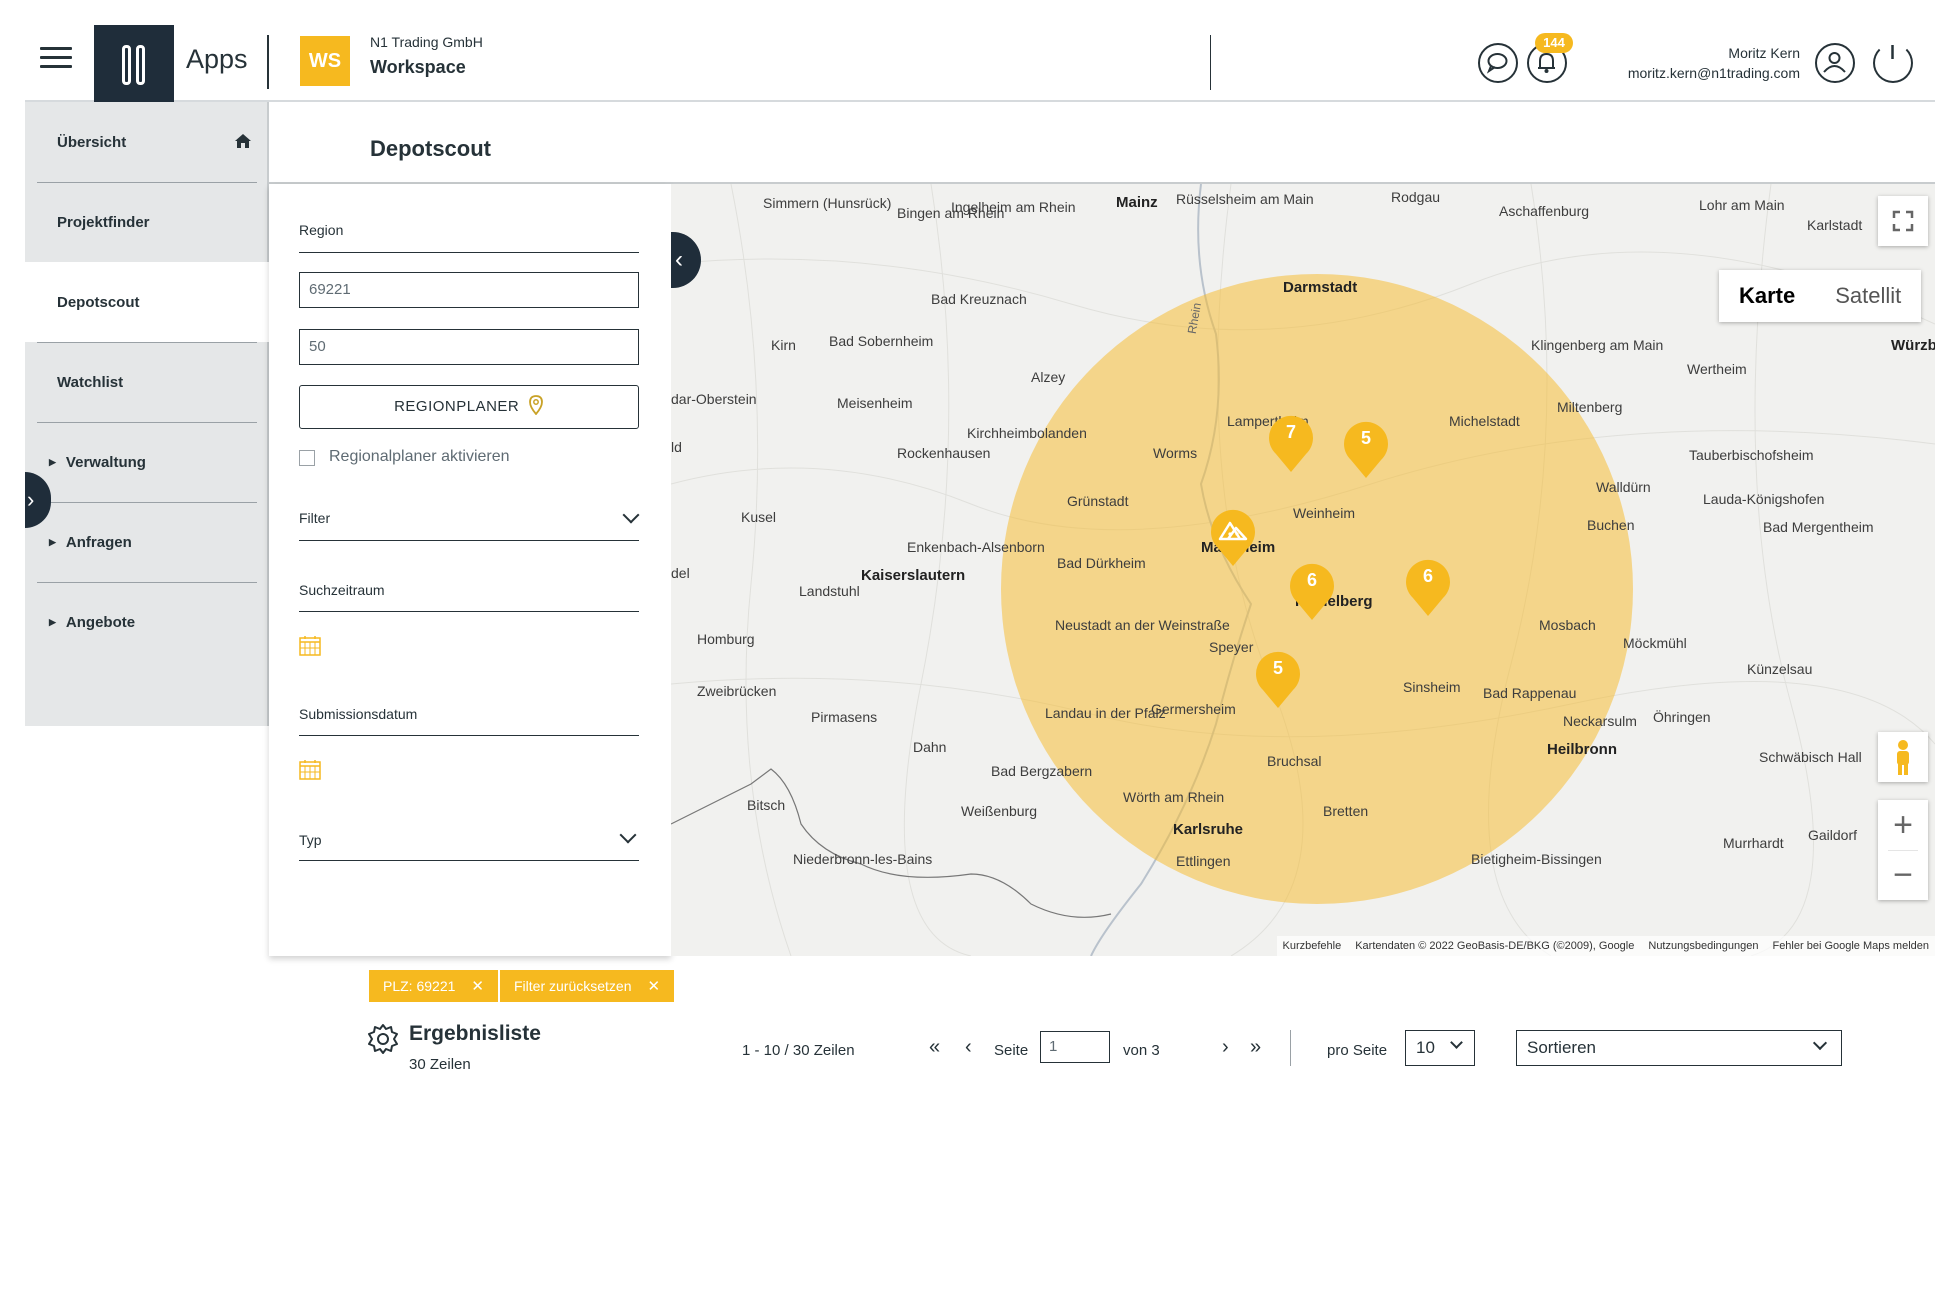  I want to click on regionplaner-checkbox-label: Regionalplaner aktivieren, so click(419, 456).